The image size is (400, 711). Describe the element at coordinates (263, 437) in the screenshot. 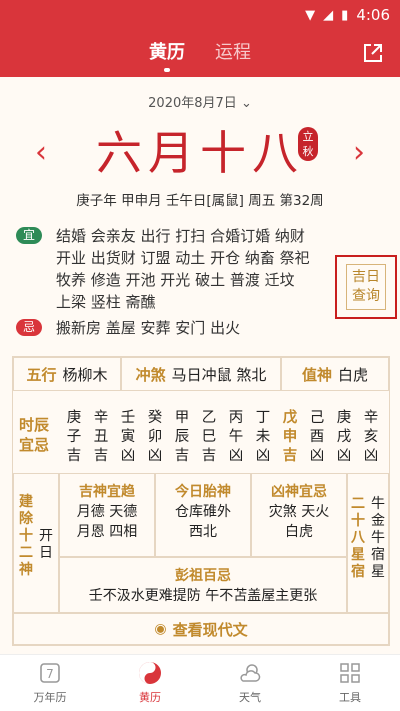

I see `shichen-col: 丁未凶` at that location.